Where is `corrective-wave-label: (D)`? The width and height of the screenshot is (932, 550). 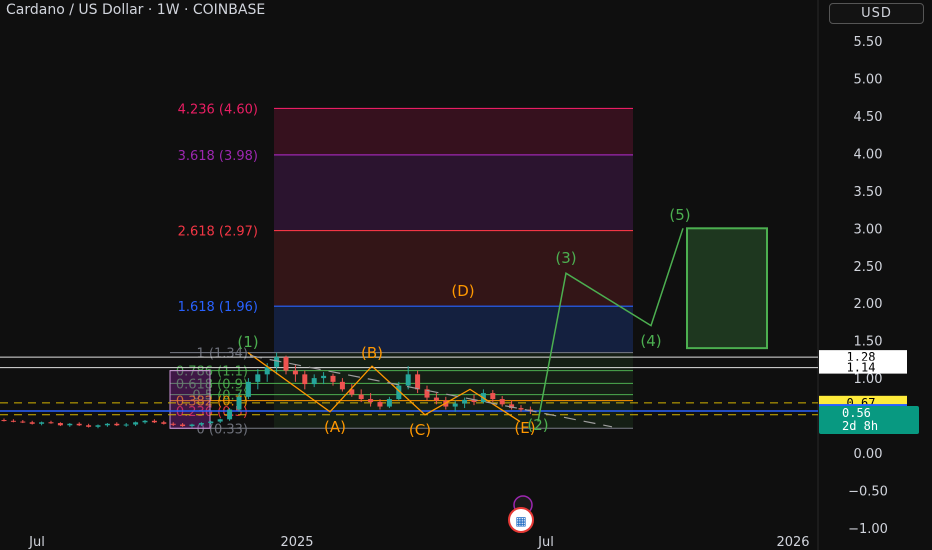
corrective-wave-label: (D) is located at coordinates (462, 291).